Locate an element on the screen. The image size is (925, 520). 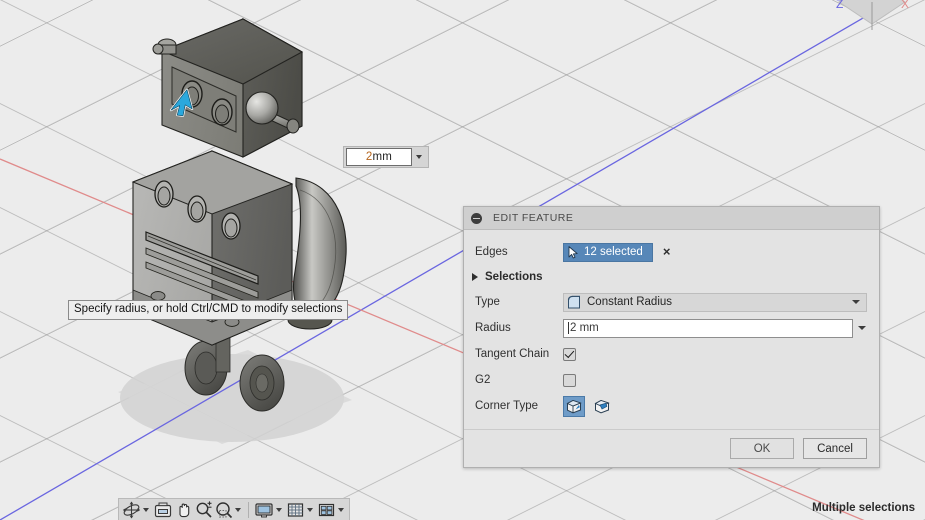
edges-label: Edges is located at coordinates (491, 252).